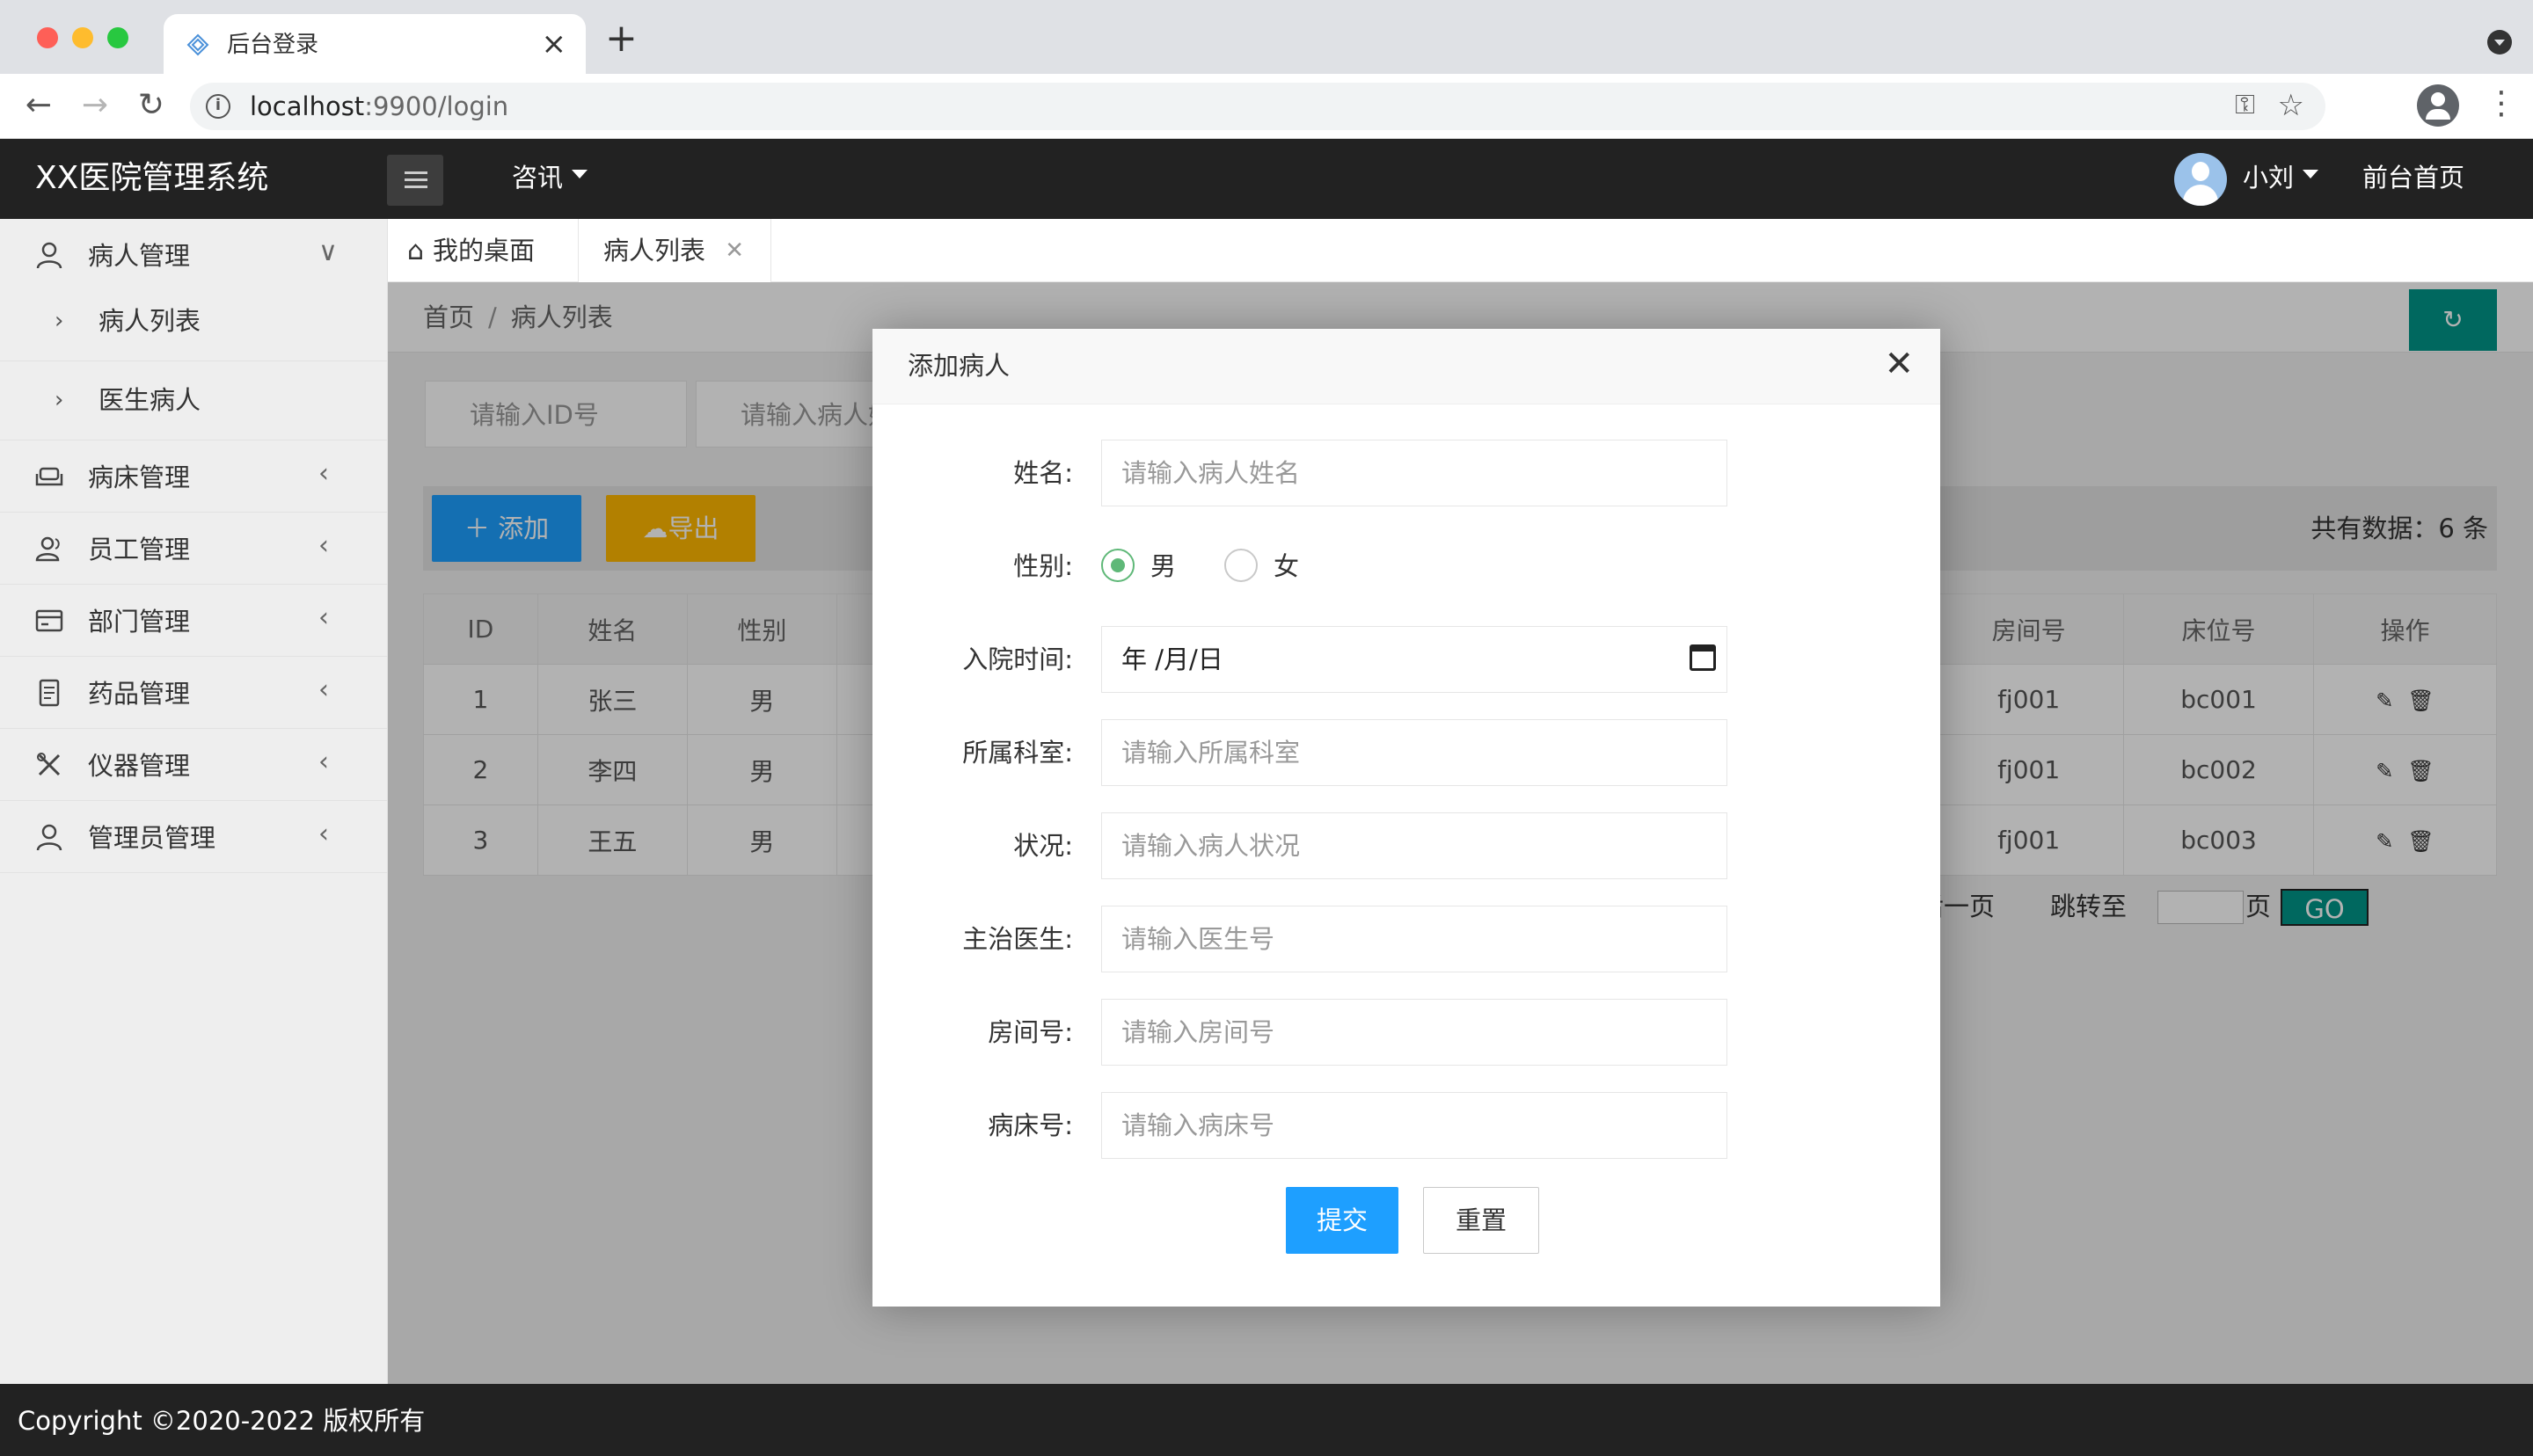  Describe the element at coordinates (1414, 752) in the screenshot. I see `department-input: 请输入所属科室` at that location.